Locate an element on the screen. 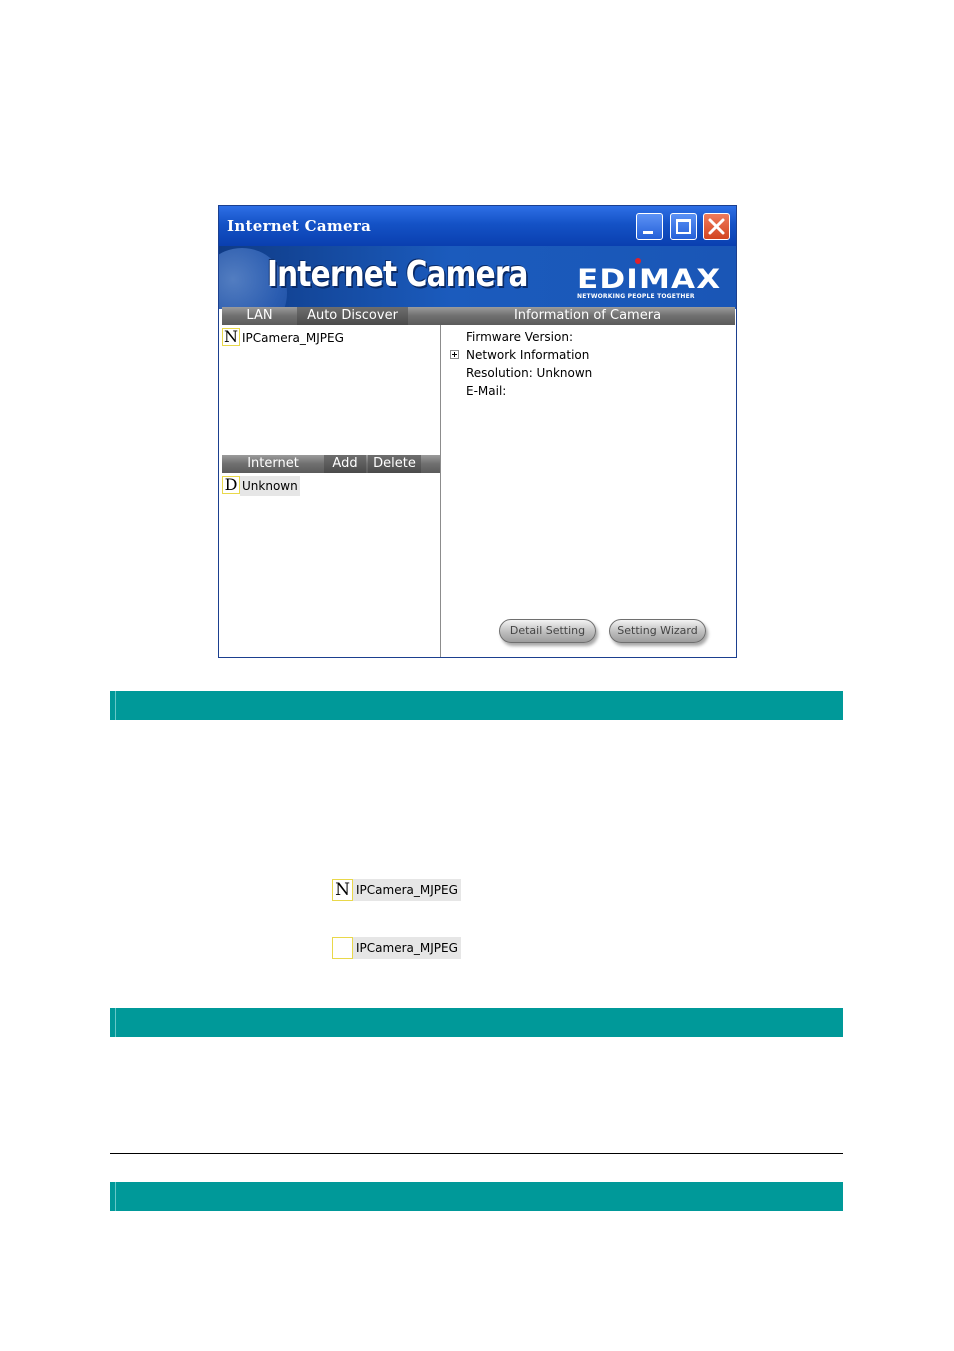 Image resolution: width=954 pixels, height=1351 pixels. info-header-label: Information of Camera is located at coordinates (587, 315).